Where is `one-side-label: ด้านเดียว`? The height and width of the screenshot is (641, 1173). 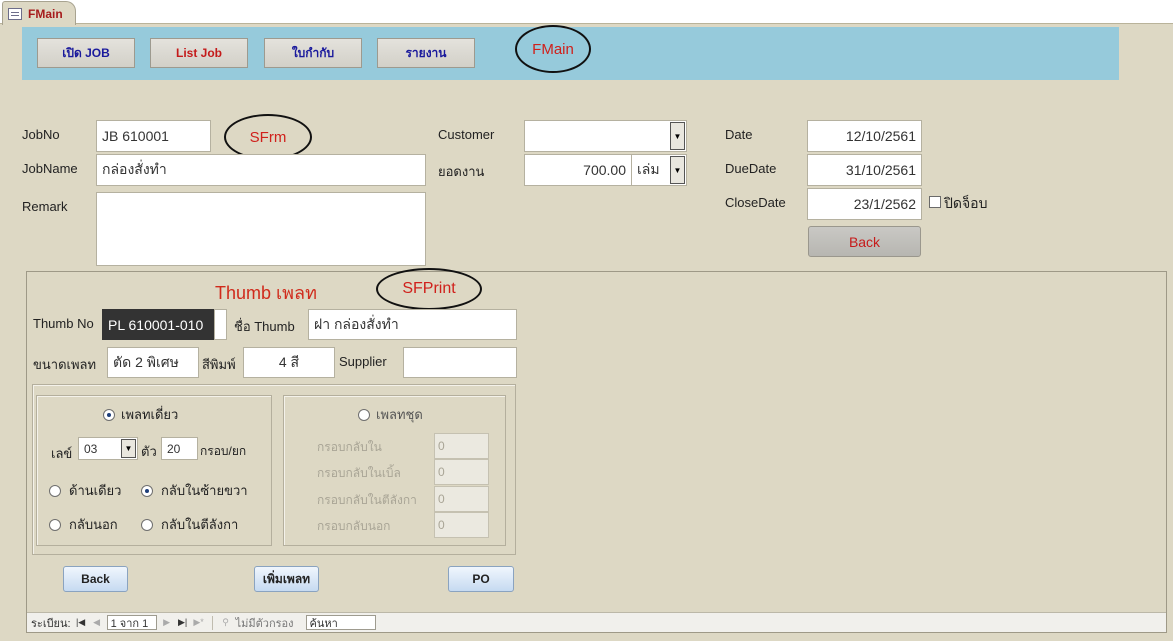
one-side-label: ด้านเดียว is located at coordinates (95, 490).